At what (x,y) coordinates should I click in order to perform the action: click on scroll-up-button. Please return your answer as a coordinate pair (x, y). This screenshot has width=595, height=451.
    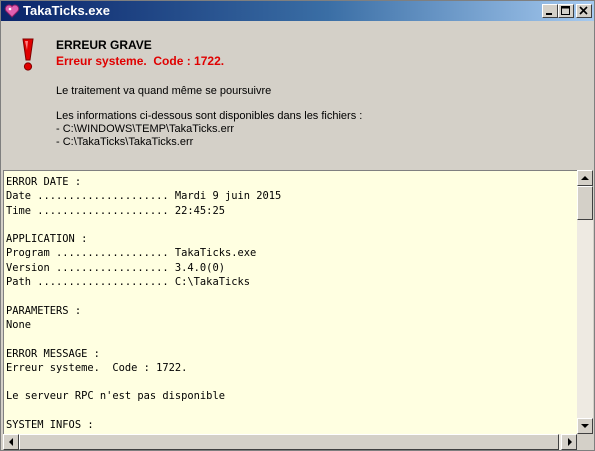
    Looking at the image, I should click on (585, 178).